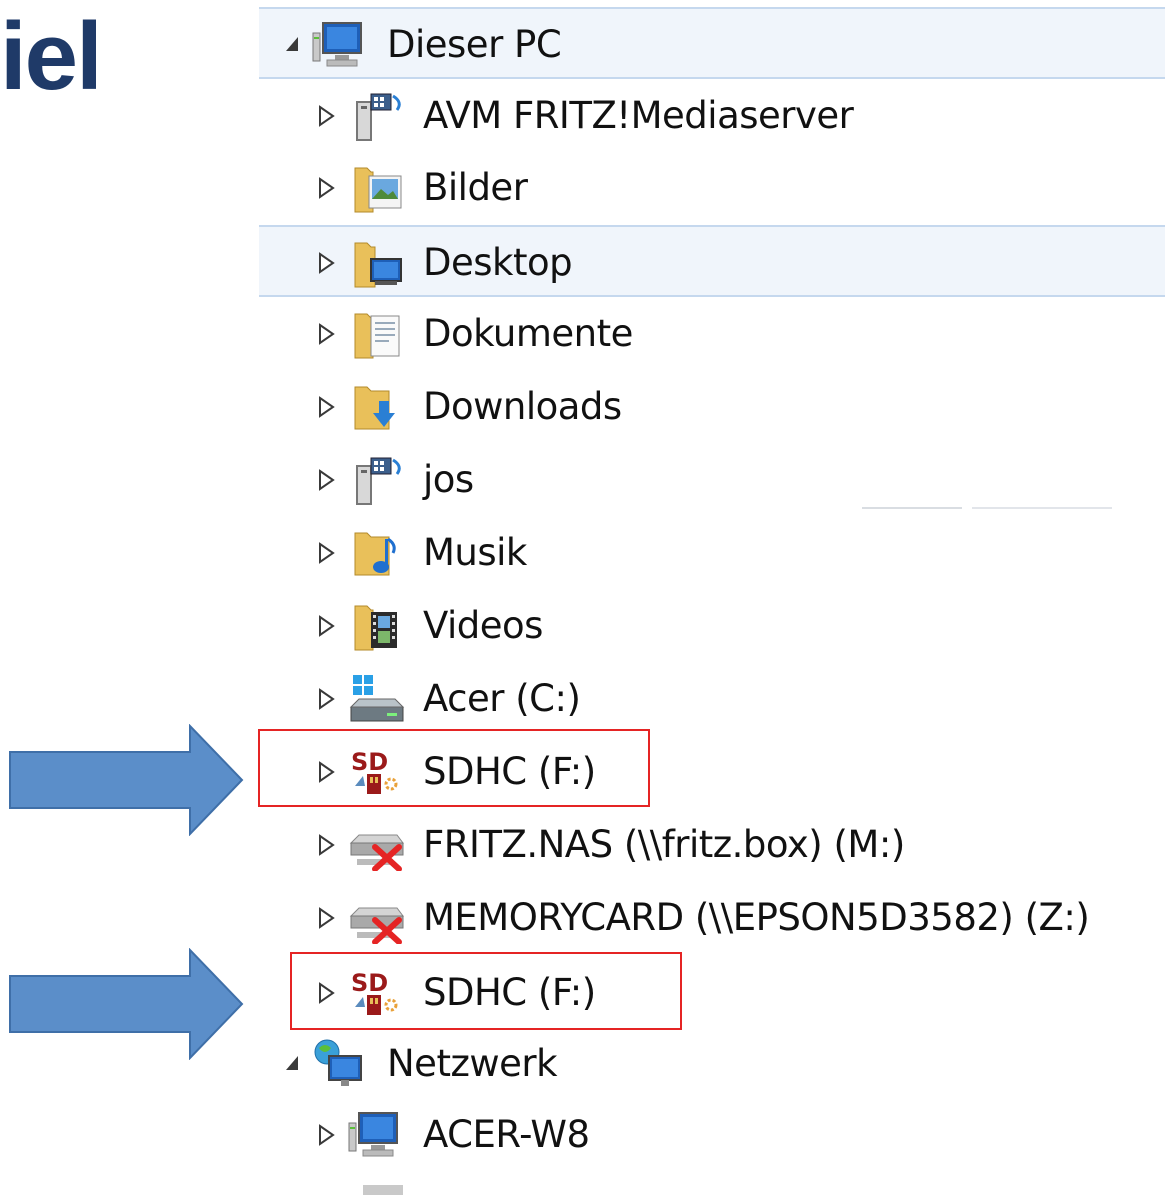 The width and height of the screenshot is (1165, 1195). Describe the element at coordinates (638, 115) in the screenshot. I see `tree-item-label: AVM FRITZ!Mediaserver` at that location.